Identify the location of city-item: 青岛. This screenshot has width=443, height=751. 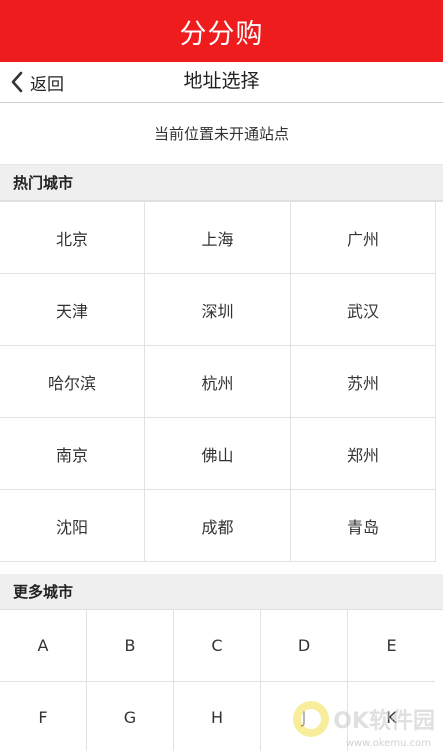
(363, 526).